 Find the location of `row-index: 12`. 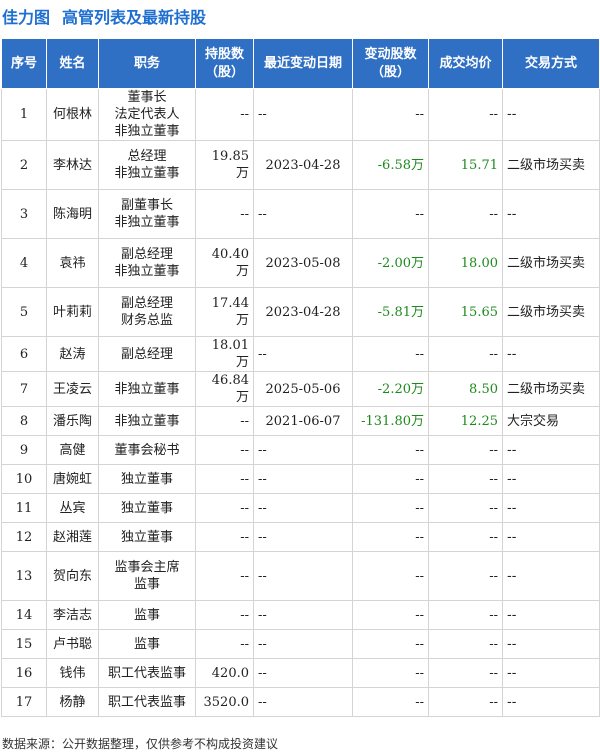

row-index: 12 is located at coordinates (24, 537).